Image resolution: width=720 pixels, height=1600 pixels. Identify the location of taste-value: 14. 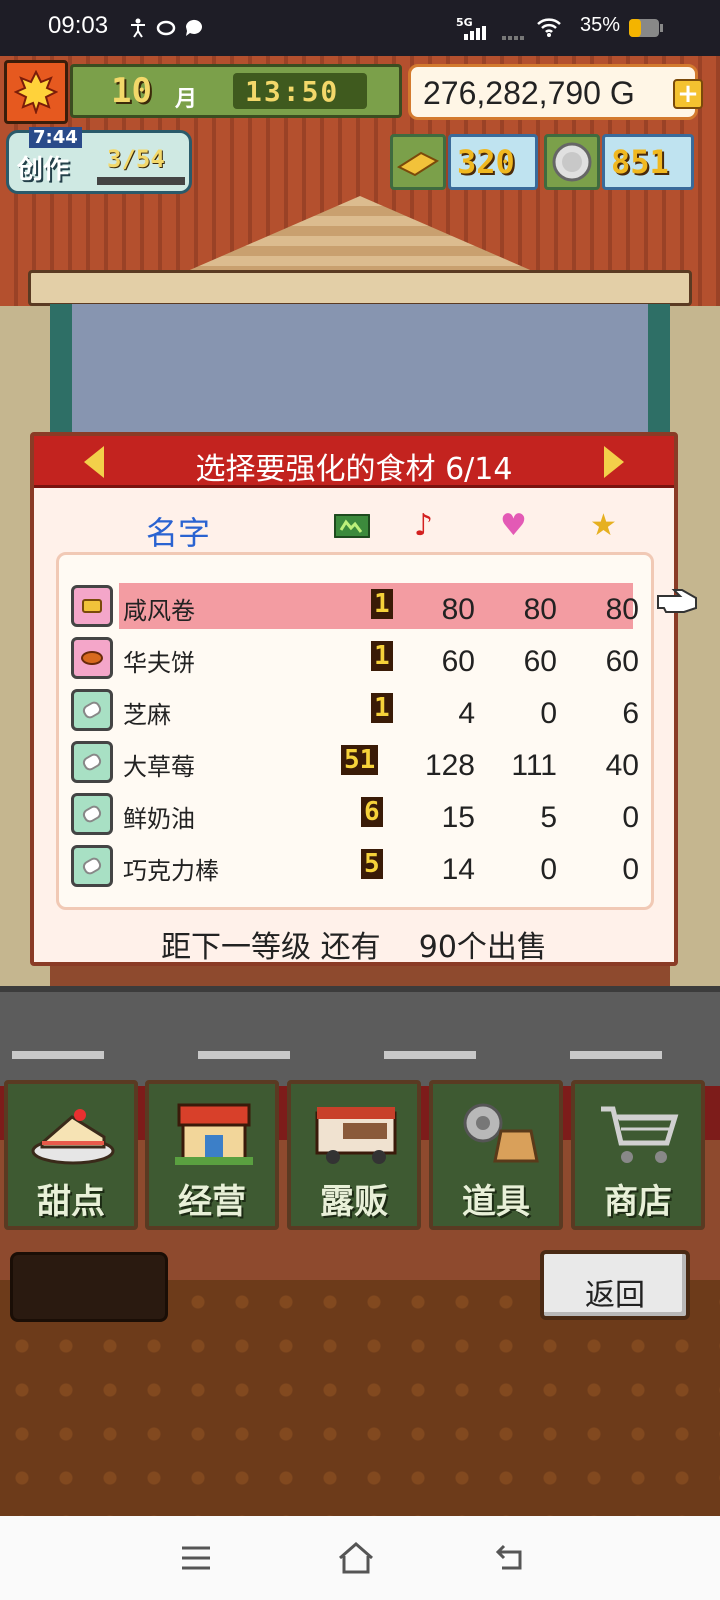
(458, 869).